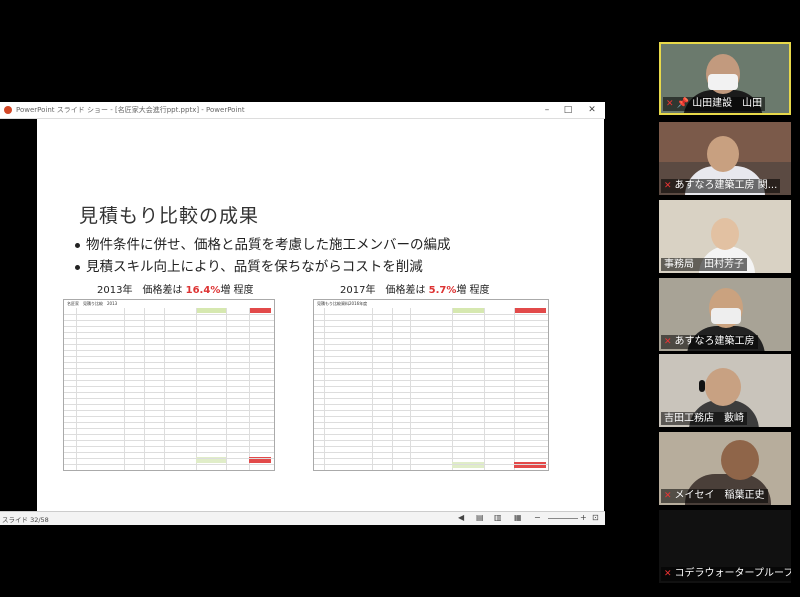 The height and width of the screenshot is (597, 800). Describe the element at coordinates (25, 520) in the screenshot. I see `slide-counter: スライド 32/58` at that location.